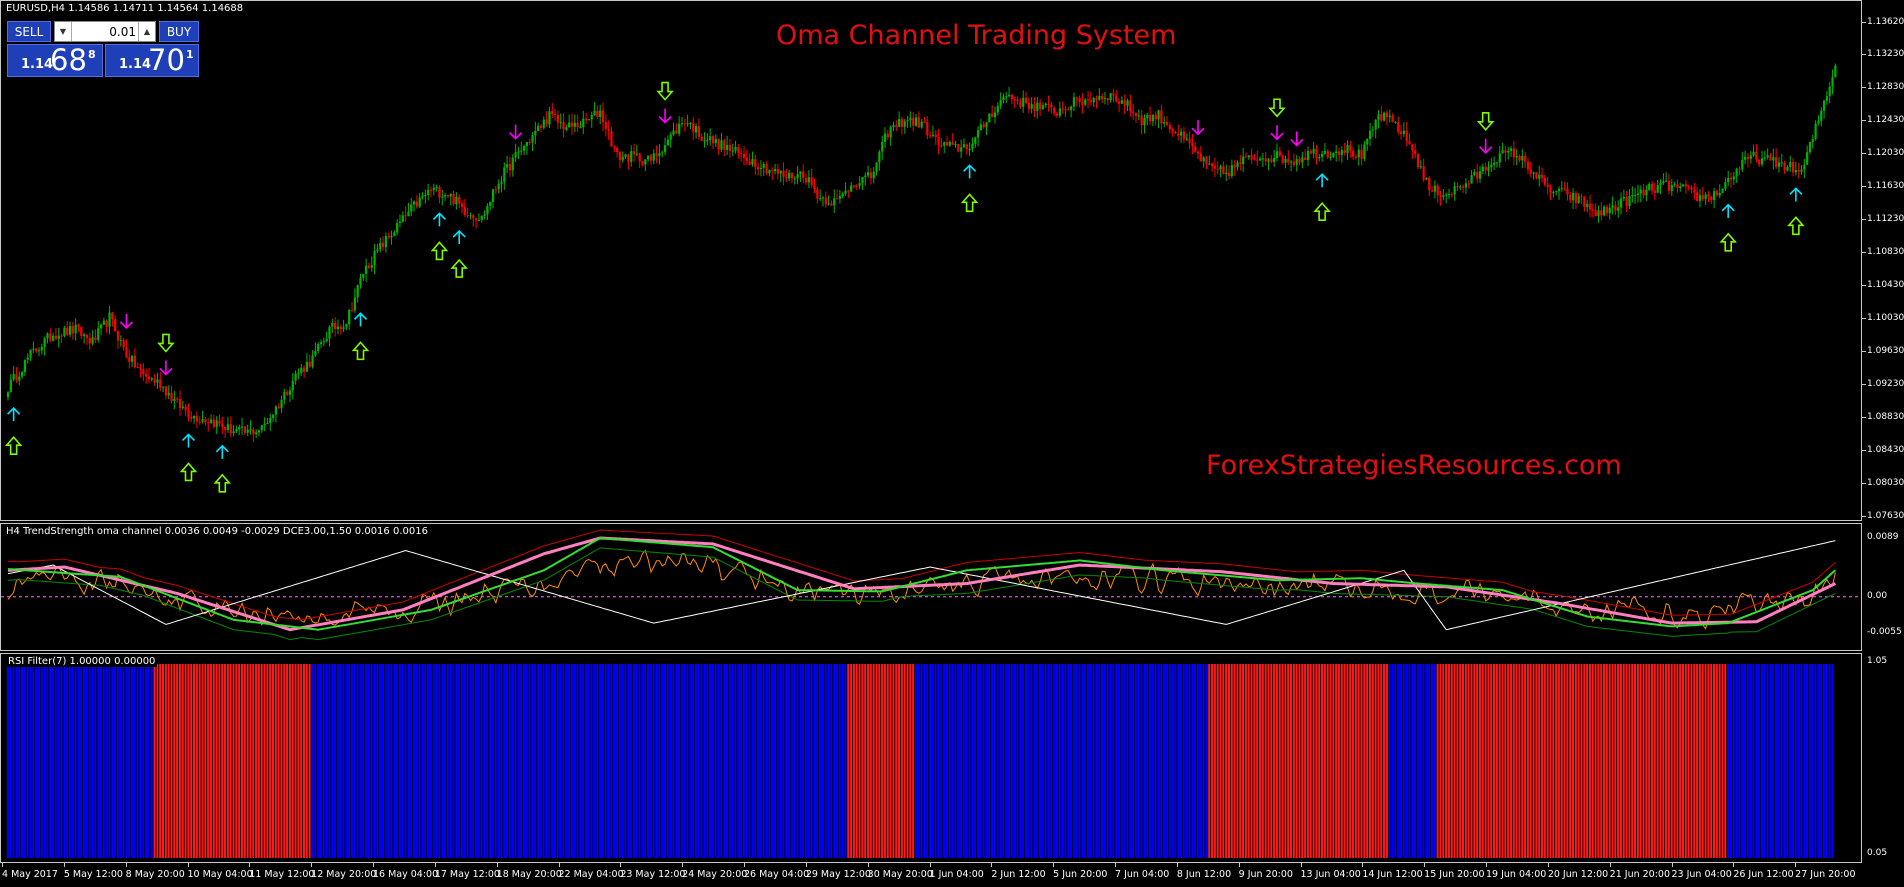 The height and width of the screenshot is (887, 1904). I want to click on buy-price-fraction: 1, so click(190, 54).